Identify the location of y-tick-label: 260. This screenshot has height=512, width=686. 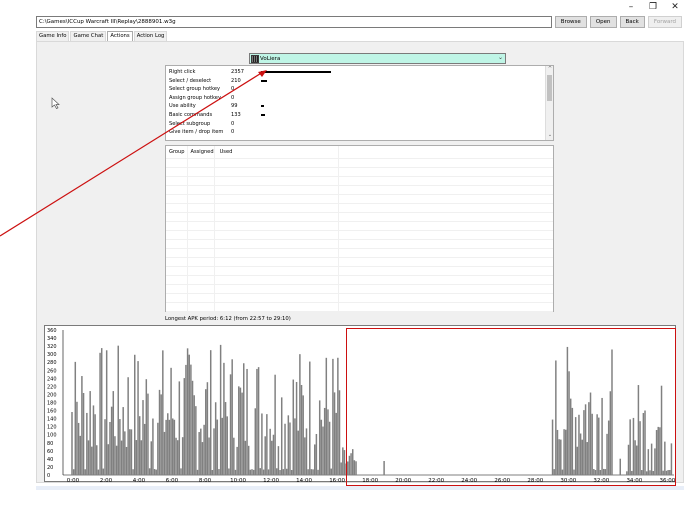
(52, 371).